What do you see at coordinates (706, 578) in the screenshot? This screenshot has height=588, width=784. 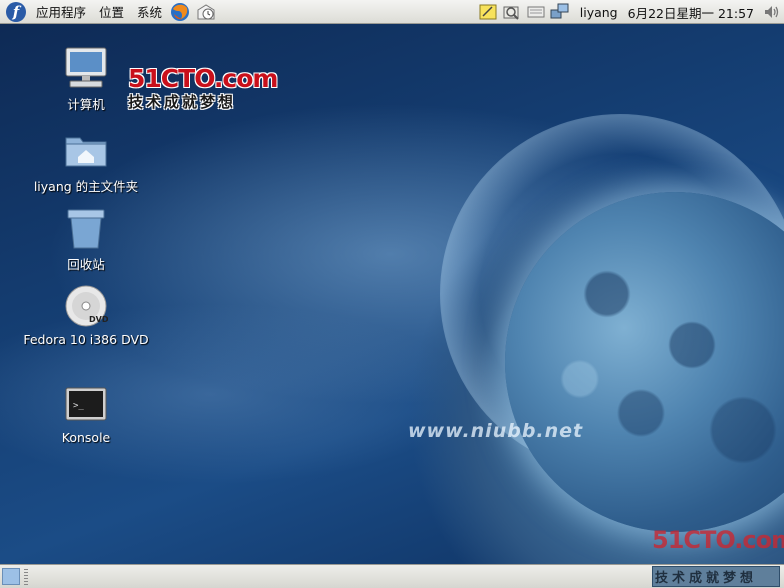 I see `workspace-label: 技术成就梦想` at bounding box center [706, 578].